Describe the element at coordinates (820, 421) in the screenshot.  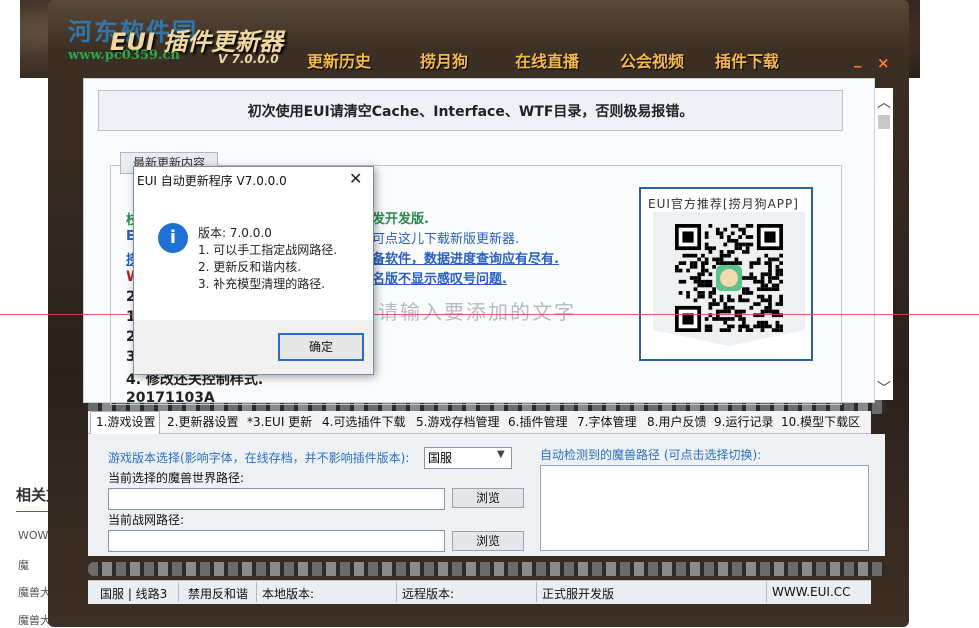
I see `tab-model-download: 10.模型下载区` at that location.